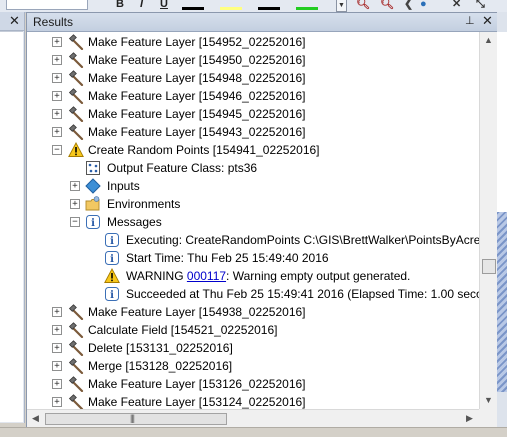  What do you see at coordinates (144, 204) in the screenshot?
I see `tree-row-label: Environments` at bounding box center [144, 204].